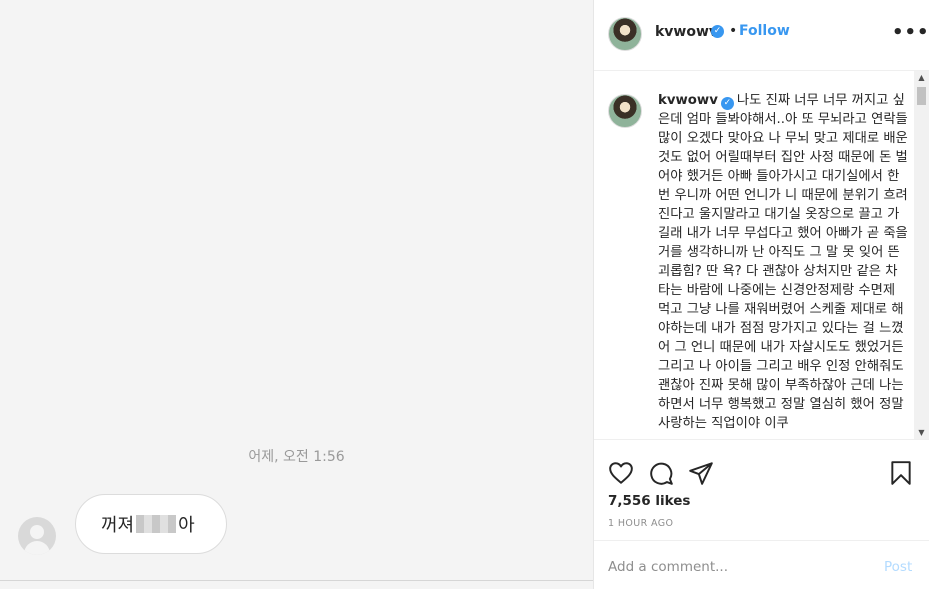 The image size is (929, 591). What do you see at coordinates (921, 255) in the screenshot?
I see `caption-scrollbar: ▲ ▼` at bounding box center [921, 255].